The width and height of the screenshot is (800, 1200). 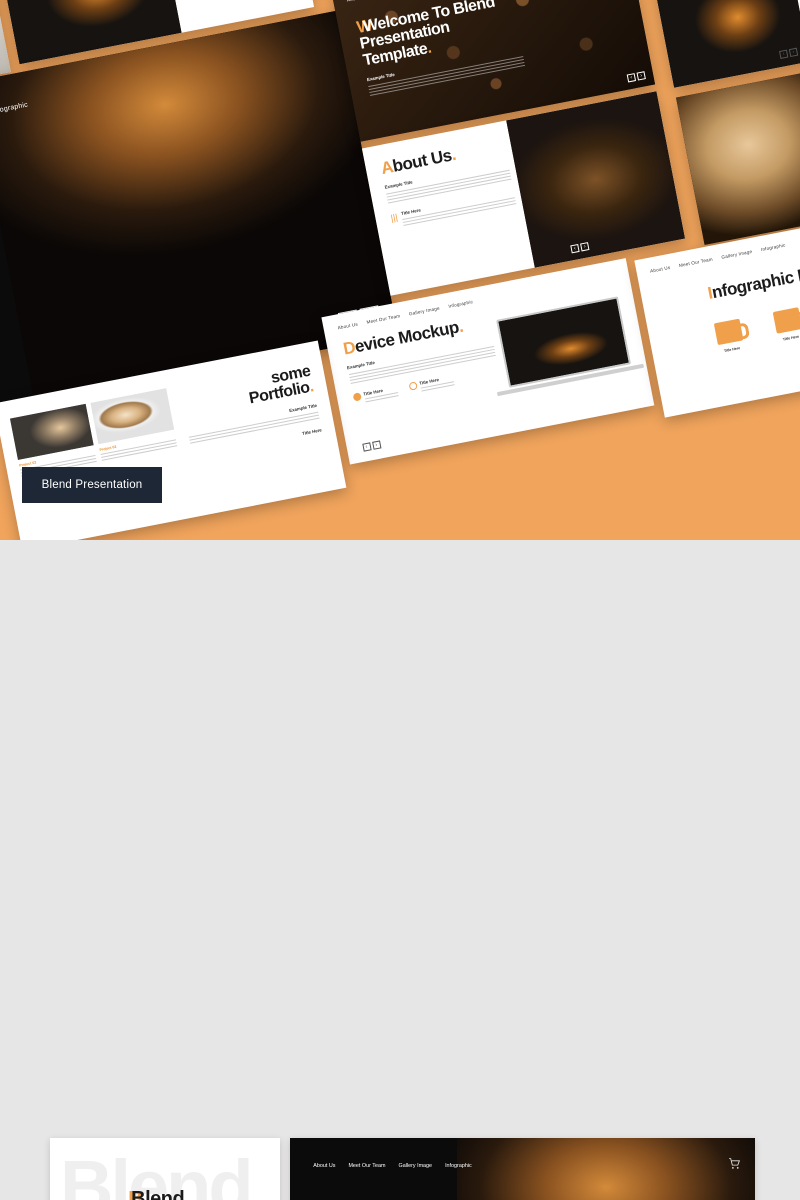 What do you see at coordinates (755, 282) in the screenshot?
I see `infographic-title-rest: nfographic Ele` at bounding box center [755, 282].